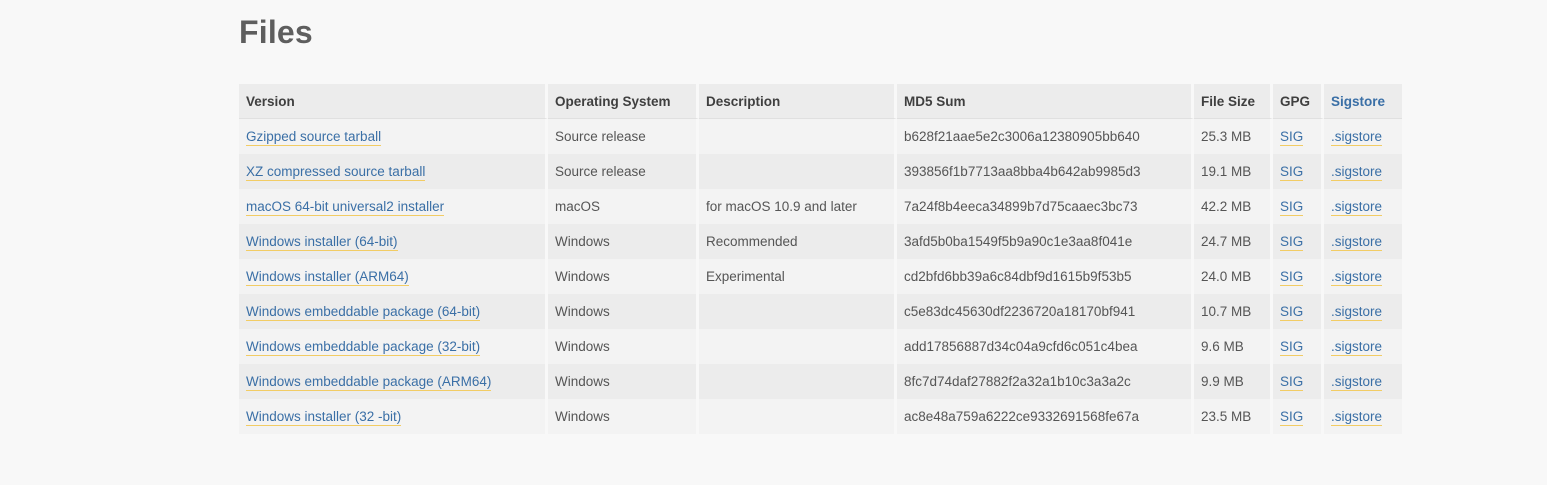  I want to click on cell-version: Windows embeddable package (64-bit), so click(393, 311).